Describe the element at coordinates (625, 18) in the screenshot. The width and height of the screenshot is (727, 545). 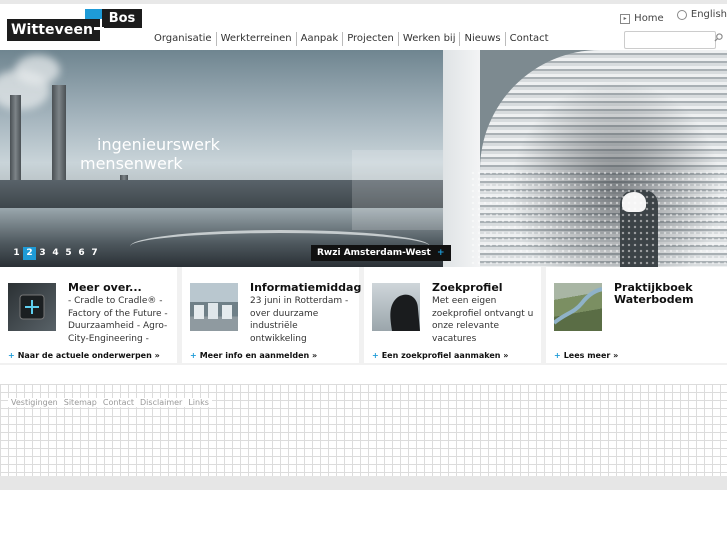
I see `home-icon: ▸` at that location.